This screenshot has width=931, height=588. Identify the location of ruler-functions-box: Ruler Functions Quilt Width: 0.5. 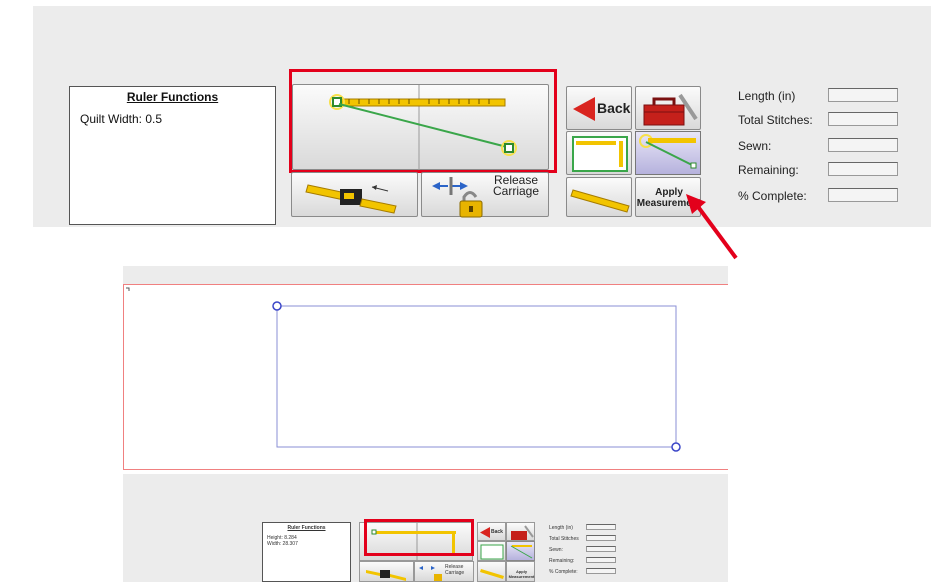
(172, 155).